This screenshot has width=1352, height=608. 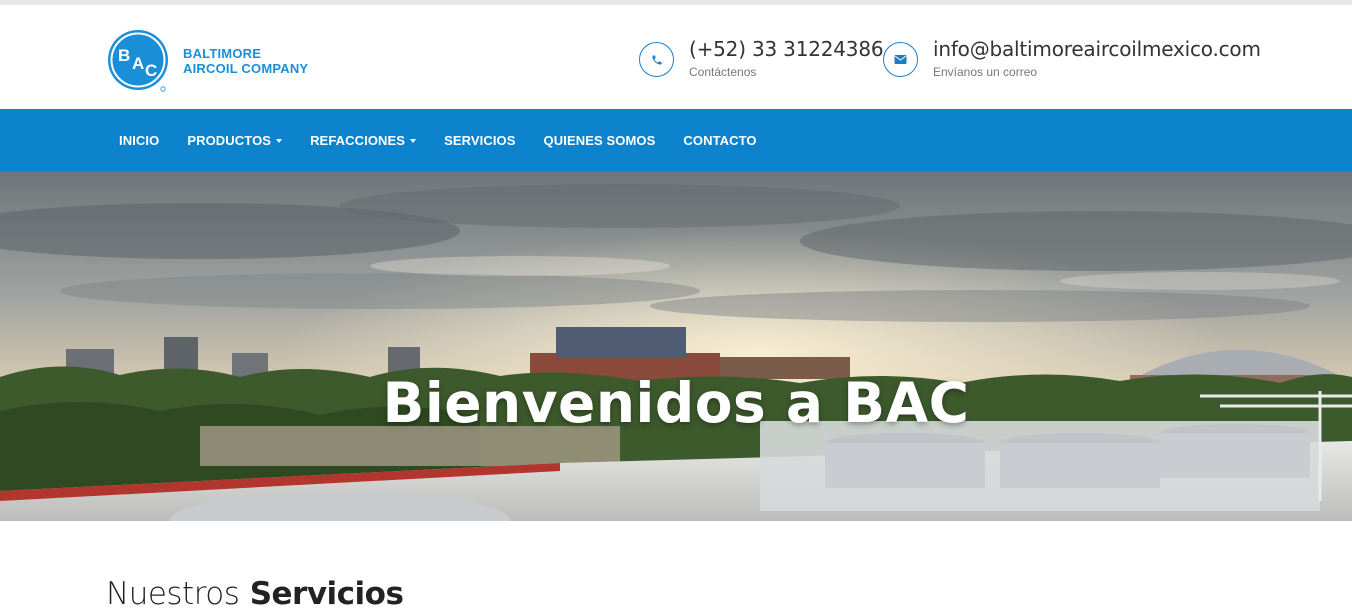 What do you see at coordinates (246, 68) in the screenshot?
I see `brand-name-line2: AIRCOIL COMPANY` at bounding box center [246, 68].